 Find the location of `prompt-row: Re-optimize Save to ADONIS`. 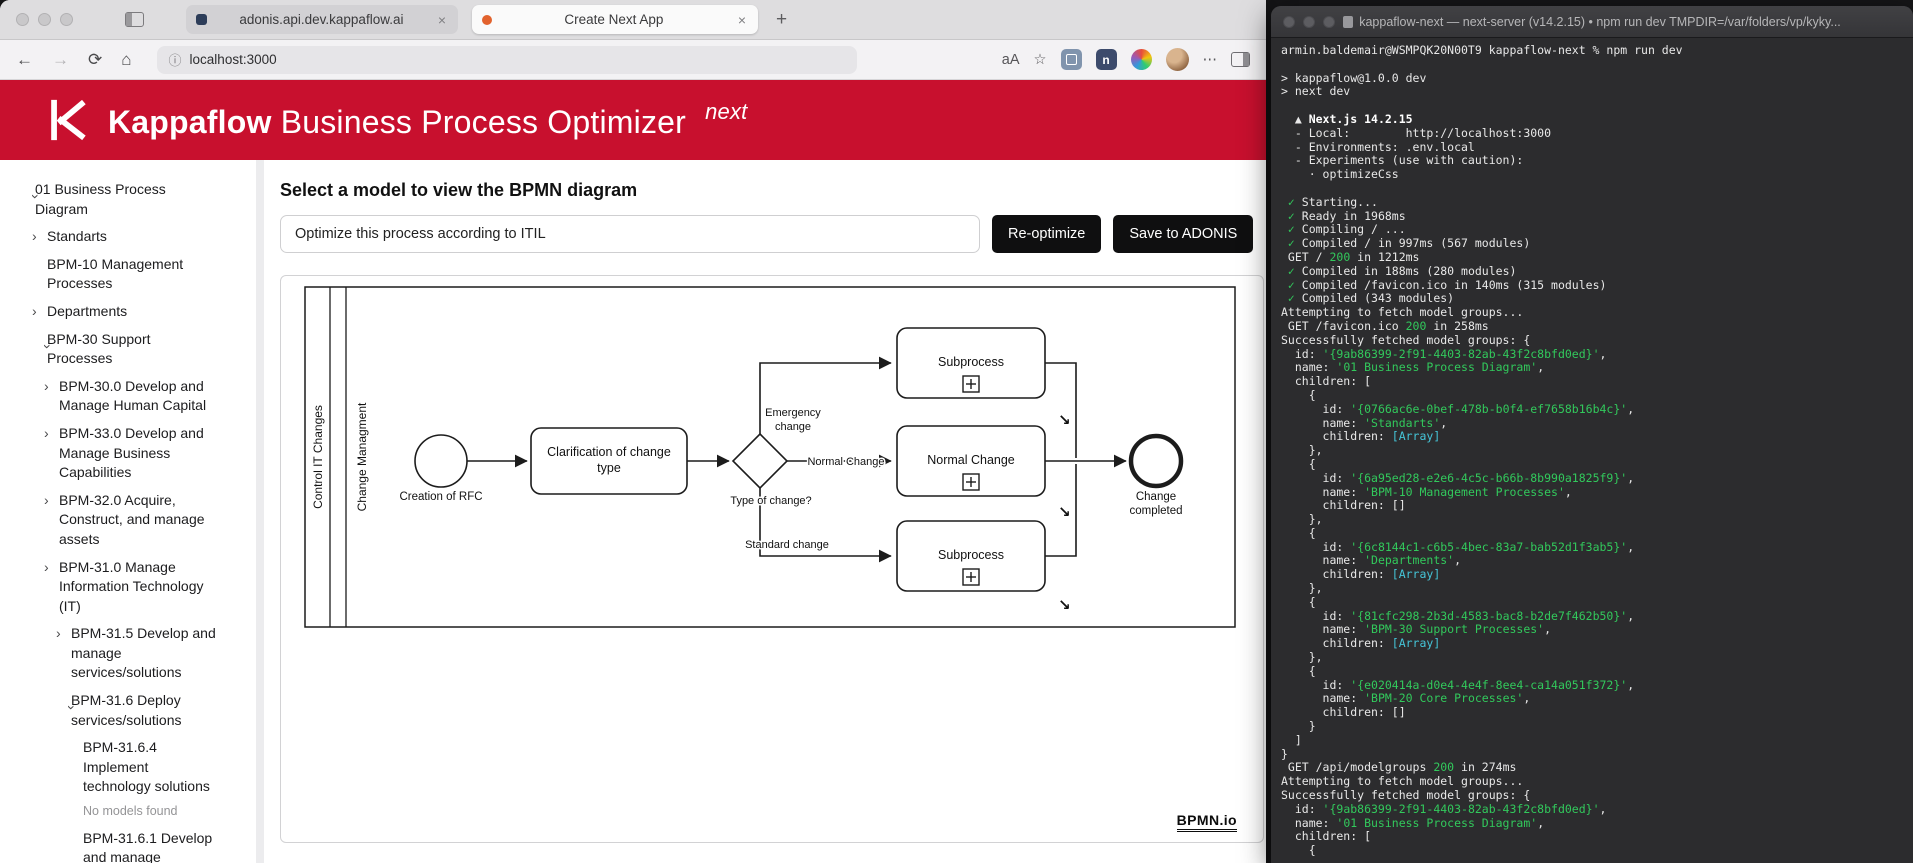

prompt-row: Re-optimize Save to ADONIS is located at coordinates (773, 234).